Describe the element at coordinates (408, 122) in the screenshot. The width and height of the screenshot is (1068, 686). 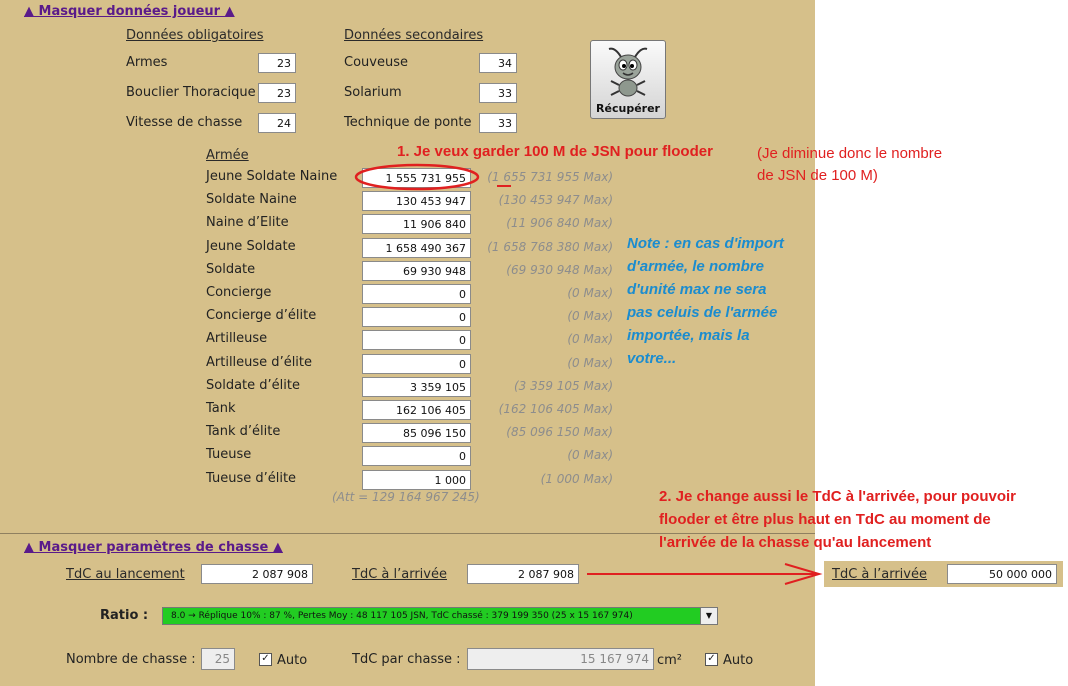
I see `ponte-label: Technique de ponte` at that location.